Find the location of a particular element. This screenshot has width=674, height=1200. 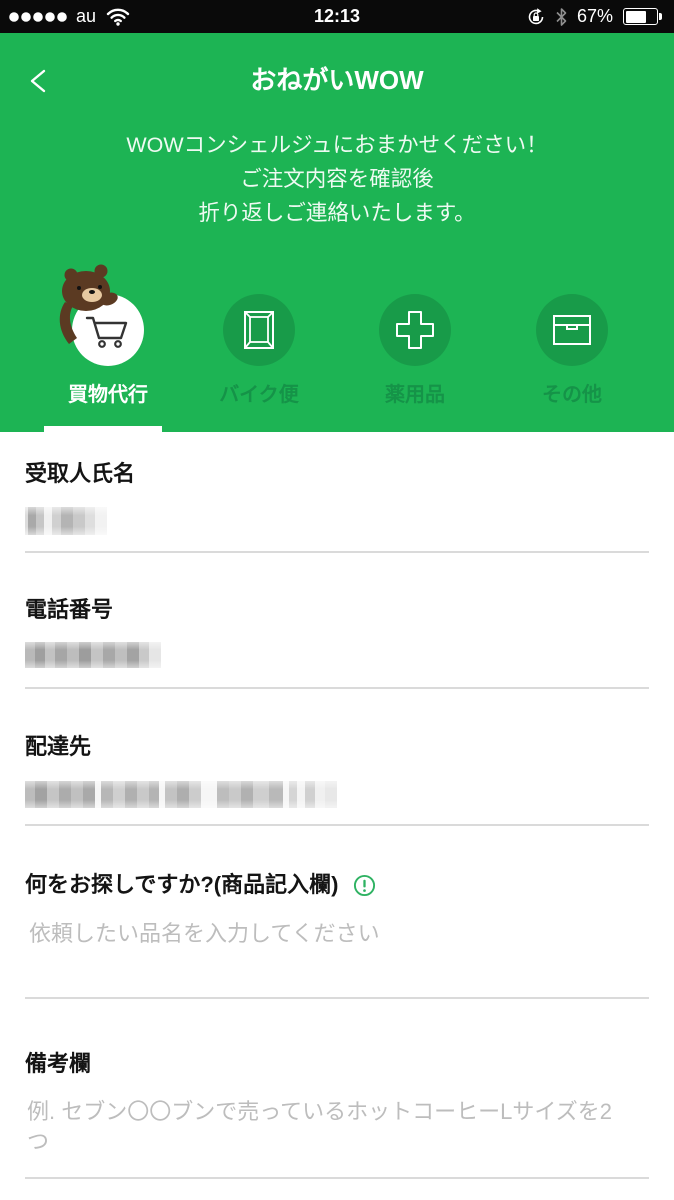

delivery-address-input is located at coordinates (337, 795).